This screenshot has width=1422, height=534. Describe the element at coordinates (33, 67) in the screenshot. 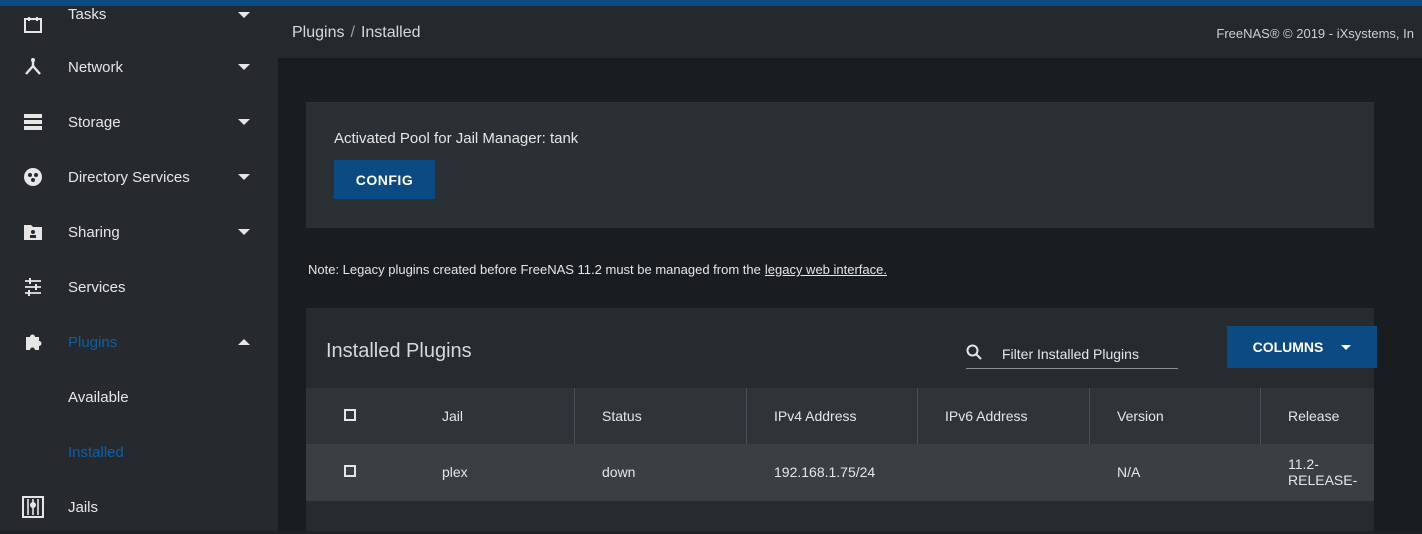

I see `network-icon` at that location.